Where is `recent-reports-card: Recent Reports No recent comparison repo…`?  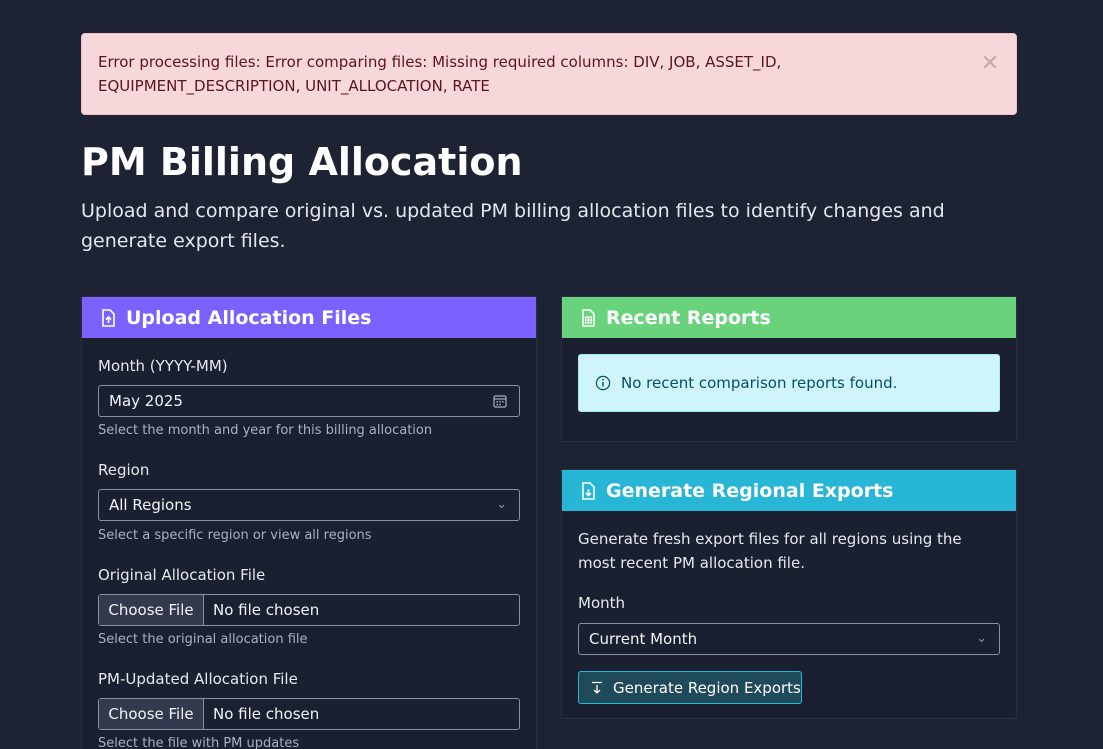
recent-reports-card: Recent Reports No recent comparison repo… is located at coordinates (789, 369).